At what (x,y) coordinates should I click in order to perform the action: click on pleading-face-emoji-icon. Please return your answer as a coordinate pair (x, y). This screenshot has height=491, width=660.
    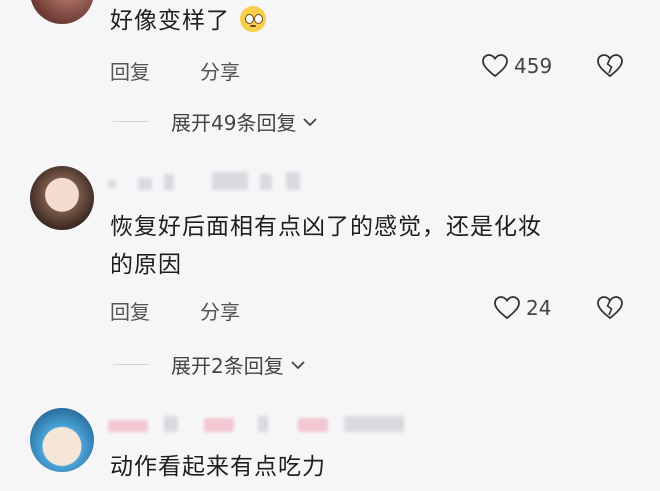
    Looking at the image, I should click on (253, 19).